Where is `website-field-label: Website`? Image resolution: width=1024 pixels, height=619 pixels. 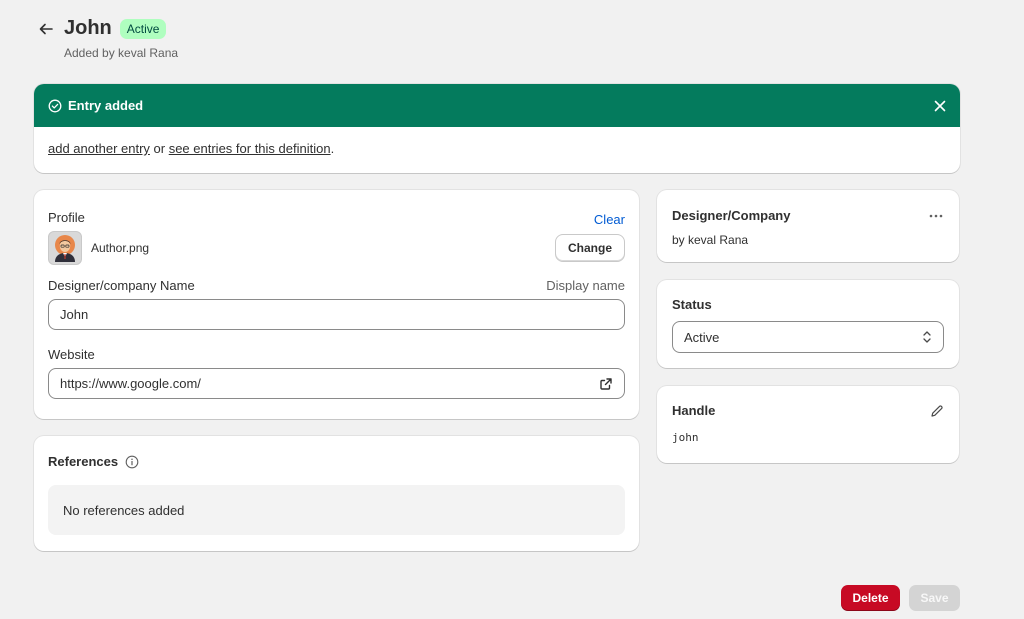
website-field-label: Website is located at coordinates (71, 354).